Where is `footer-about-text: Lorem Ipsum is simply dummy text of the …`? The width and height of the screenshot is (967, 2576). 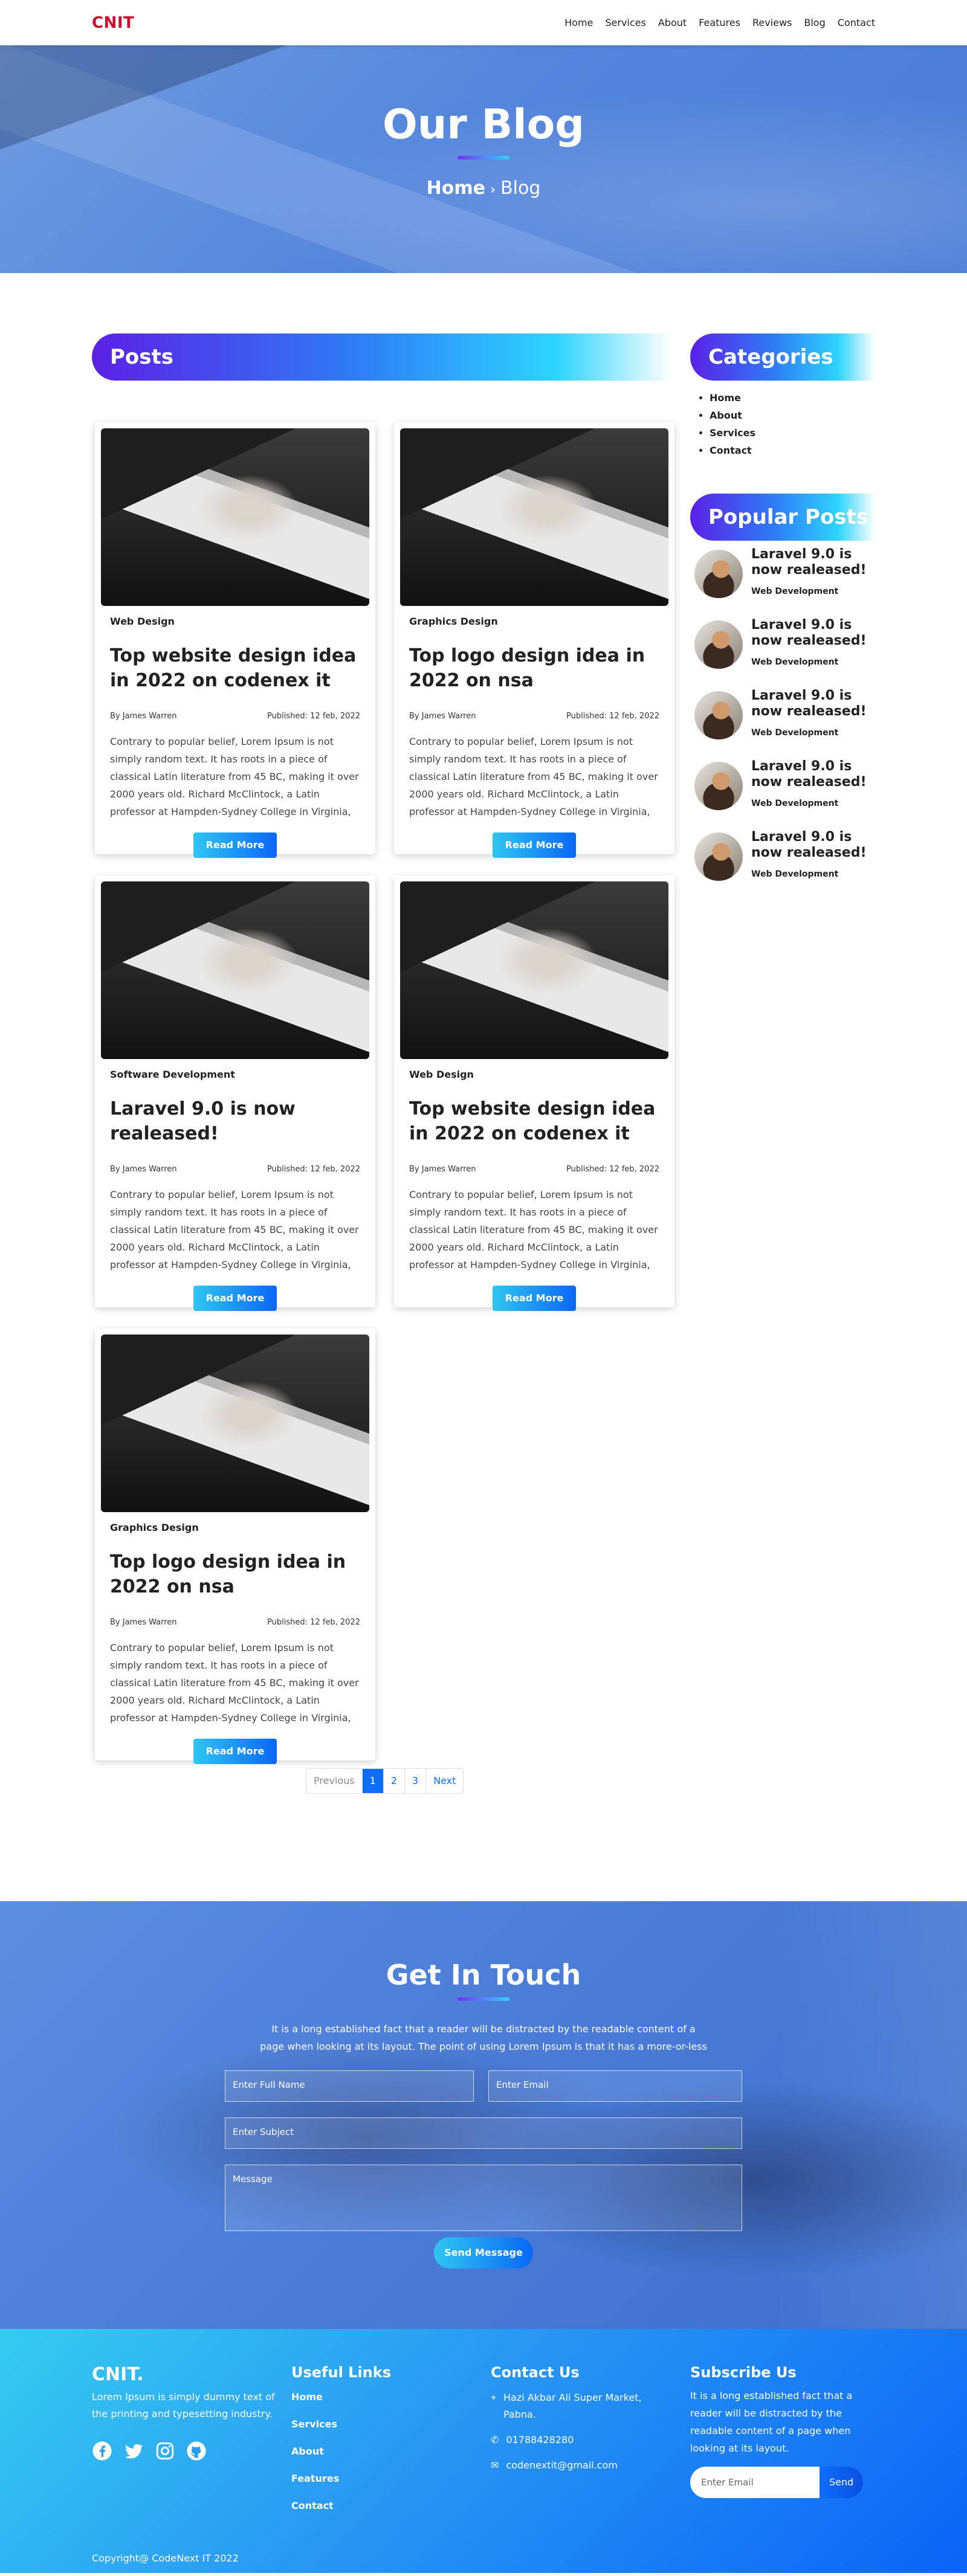 footer-about-text: Lorem Ipsum is simply dummy text of the … is located at coordinates (183, 2405).